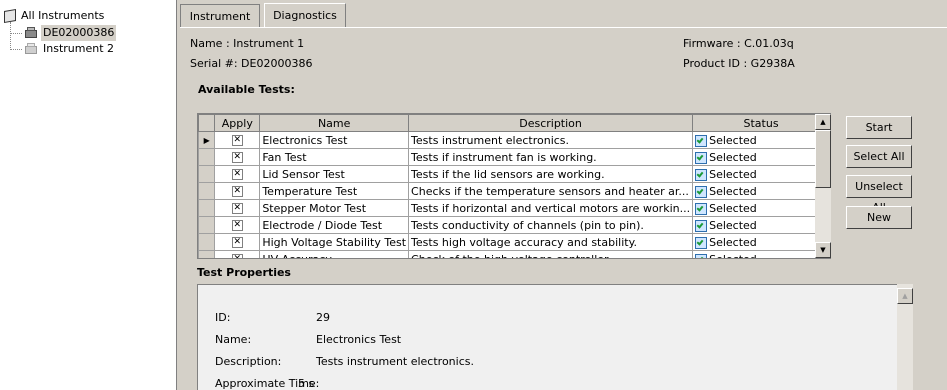  What do you see at coordinates (905, 337) in the screenshot?
I see `test-properties-scrollbar: ▲` at bounding box center [905, 337].